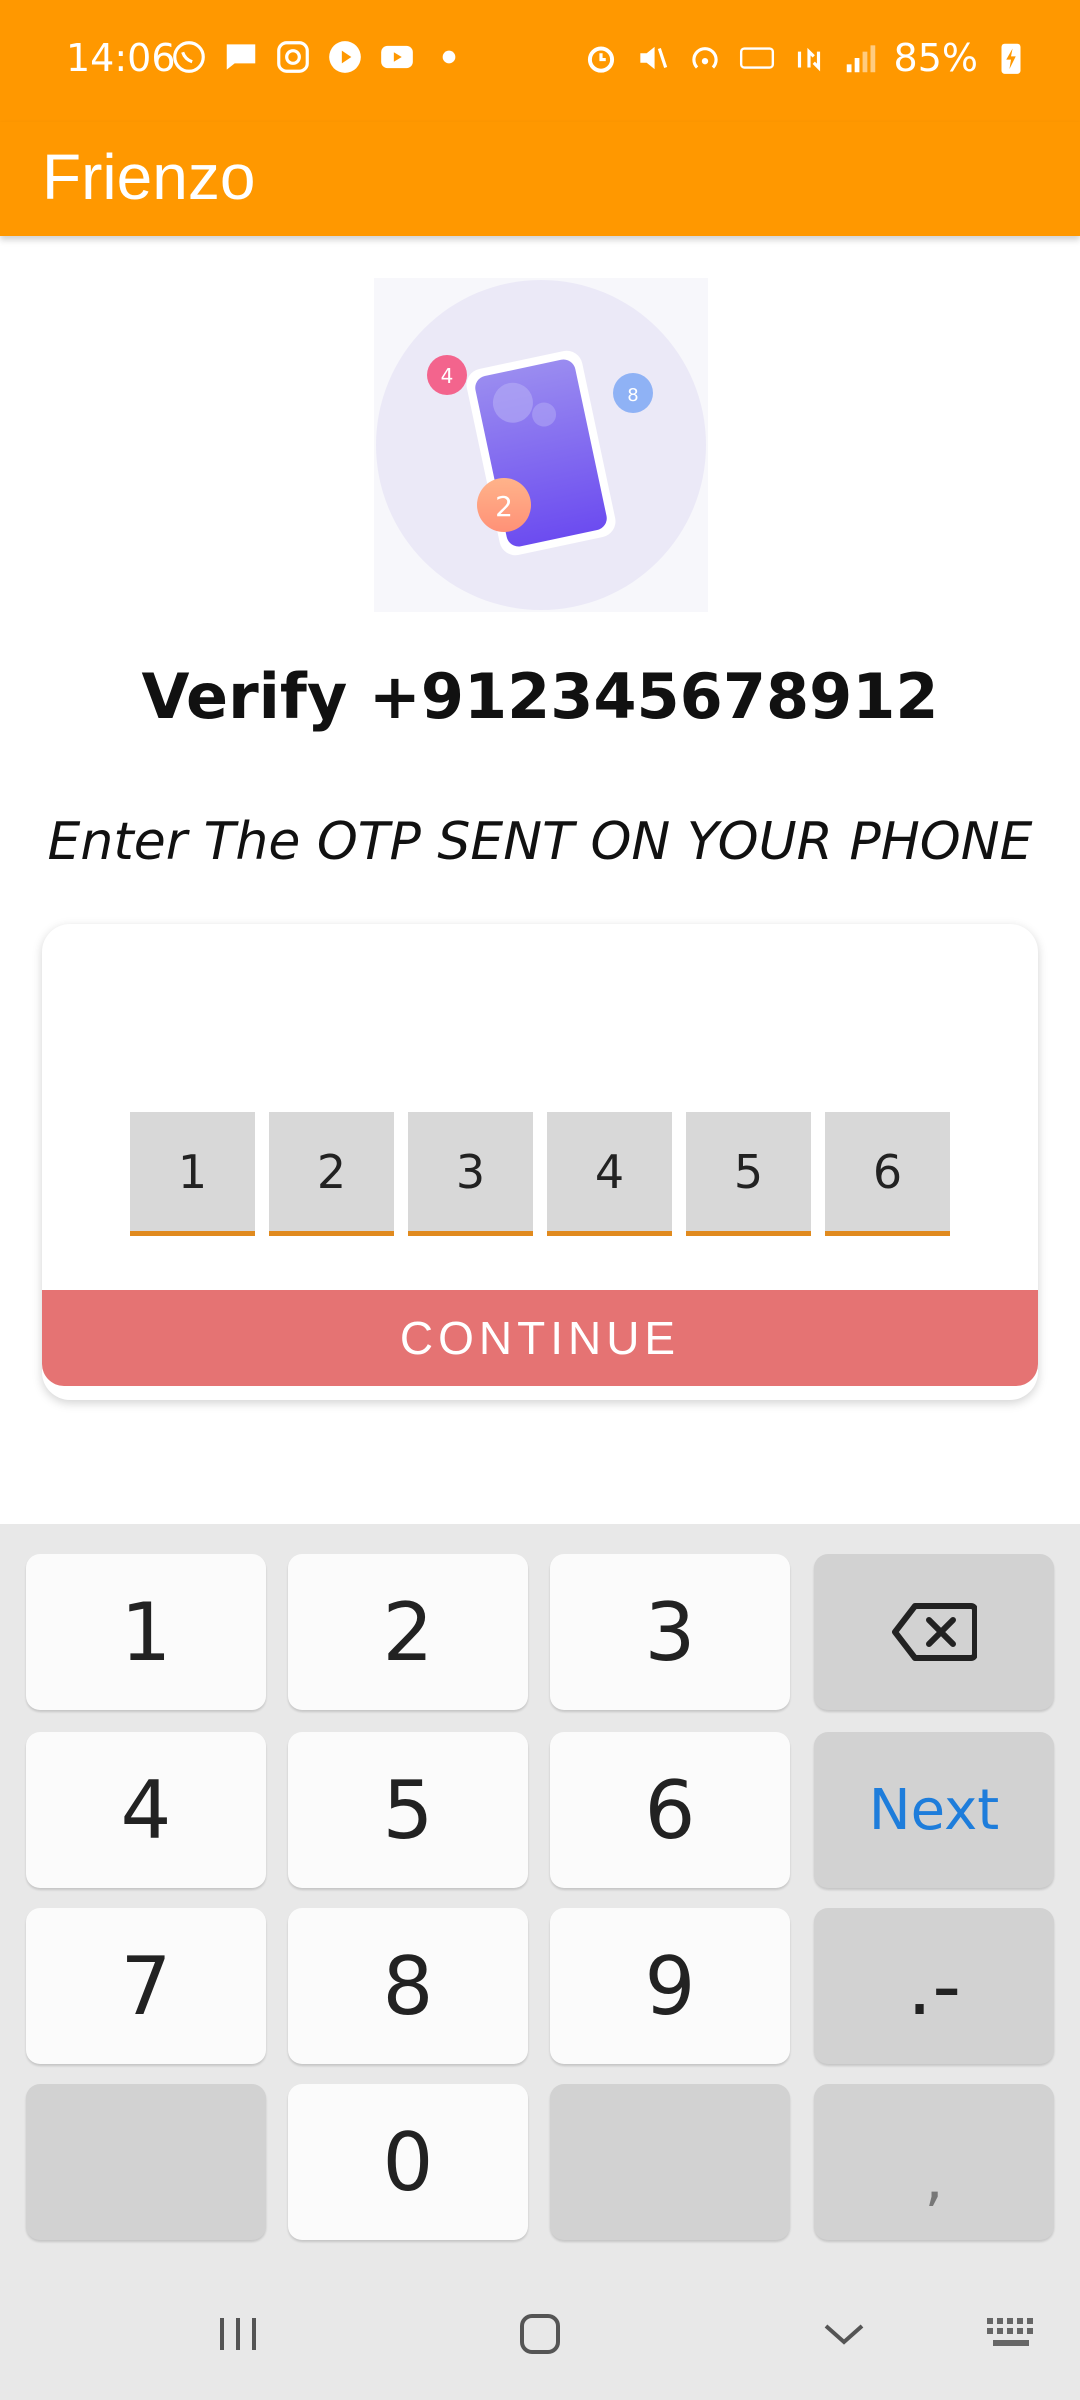  I want to click on otp-digit-2: 2, so click(331, 1174).